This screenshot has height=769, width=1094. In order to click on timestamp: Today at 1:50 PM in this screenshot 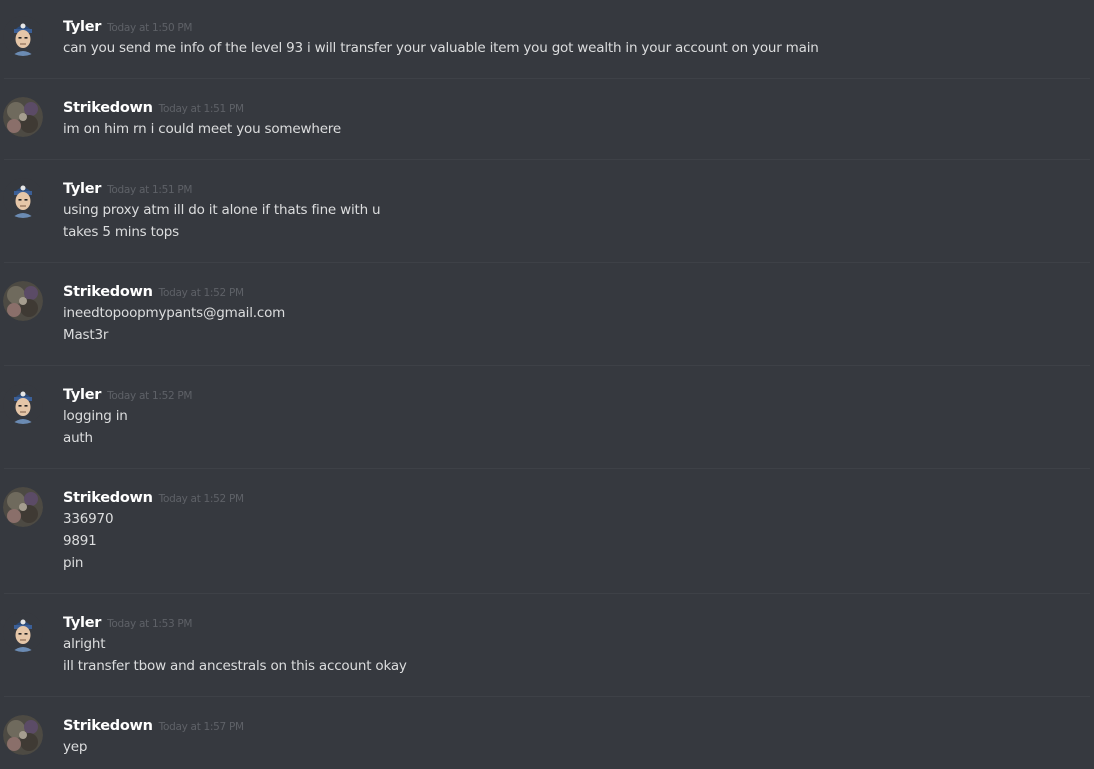, I will do `click(150, 28)`.